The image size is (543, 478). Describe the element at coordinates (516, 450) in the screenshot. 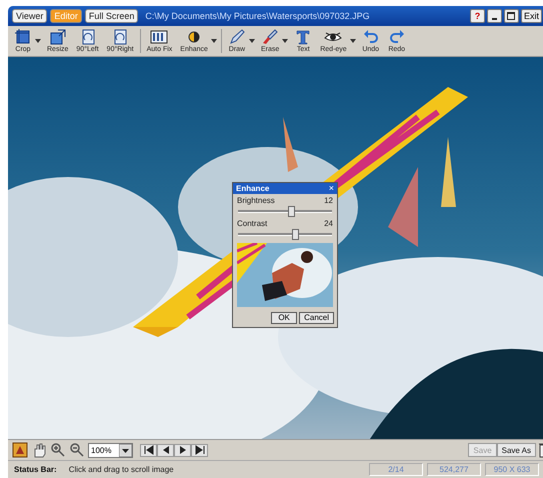

I see `save-button: Save As` at that location.